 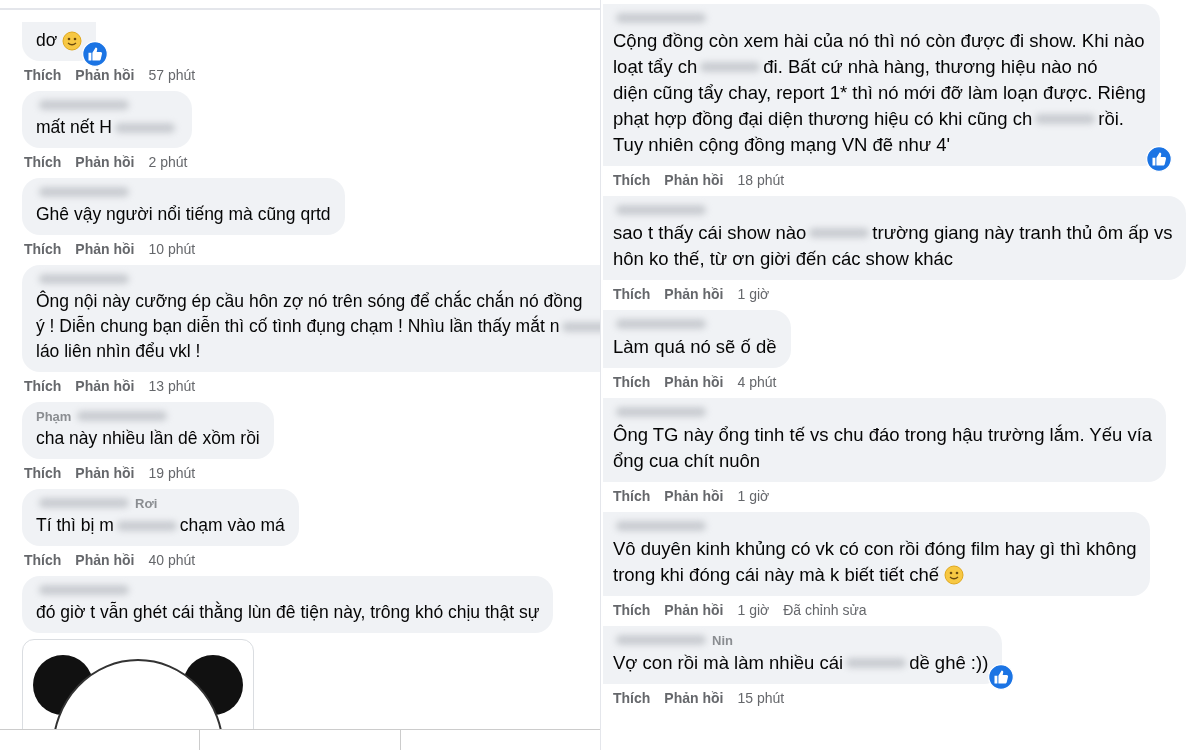 What do you see at coordinates (47, 40) in the screenshot?
I see `comment-text: dơ` at bounding box center [47, 40].